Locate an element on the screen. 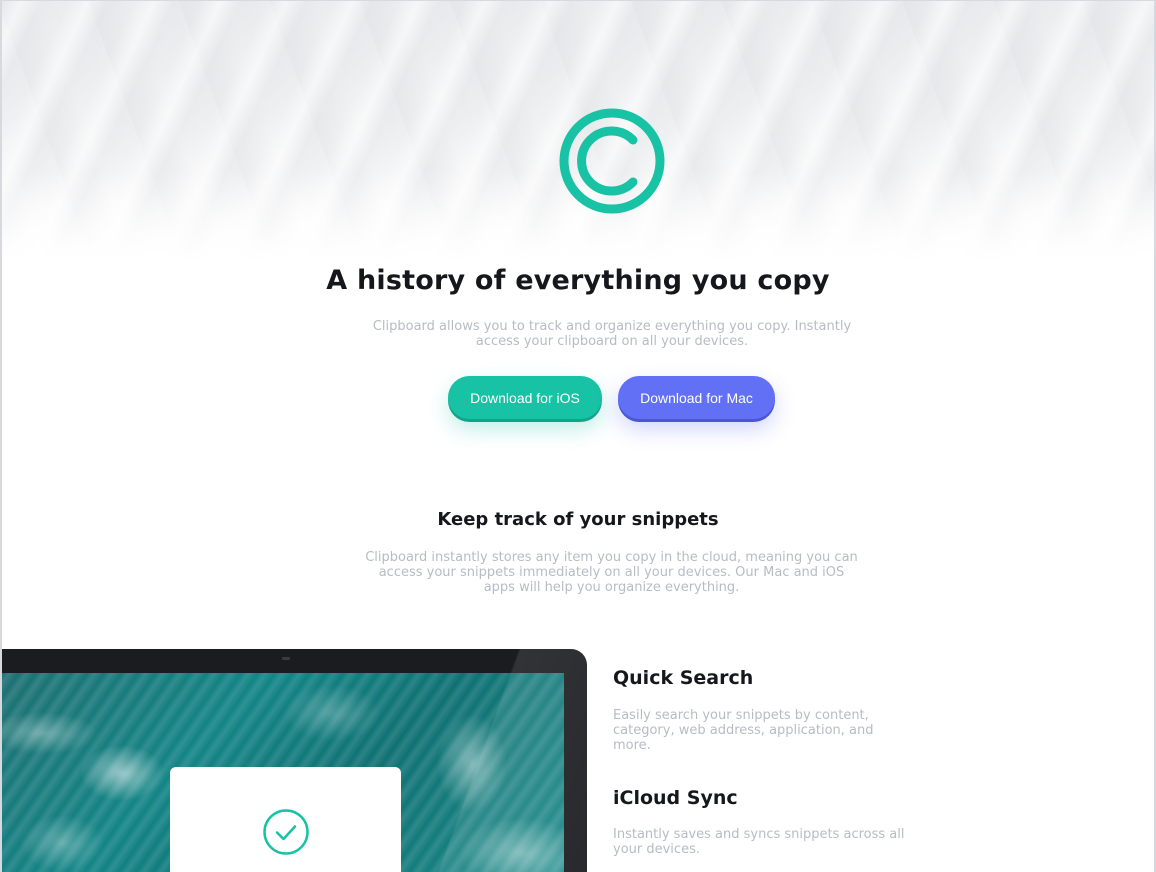 The image size is (1156, 872). copyright-logo-icon is located at coordinates (612, 161).